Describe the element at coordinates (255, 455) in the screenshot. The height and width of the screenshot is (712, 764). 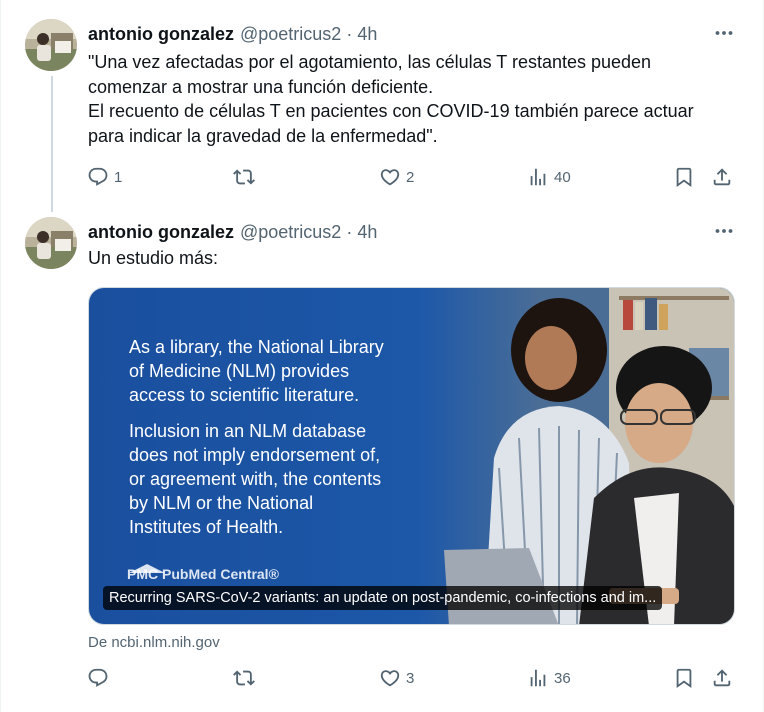
I see `card-image-text-line: does not imply endorsement of,` at that location.